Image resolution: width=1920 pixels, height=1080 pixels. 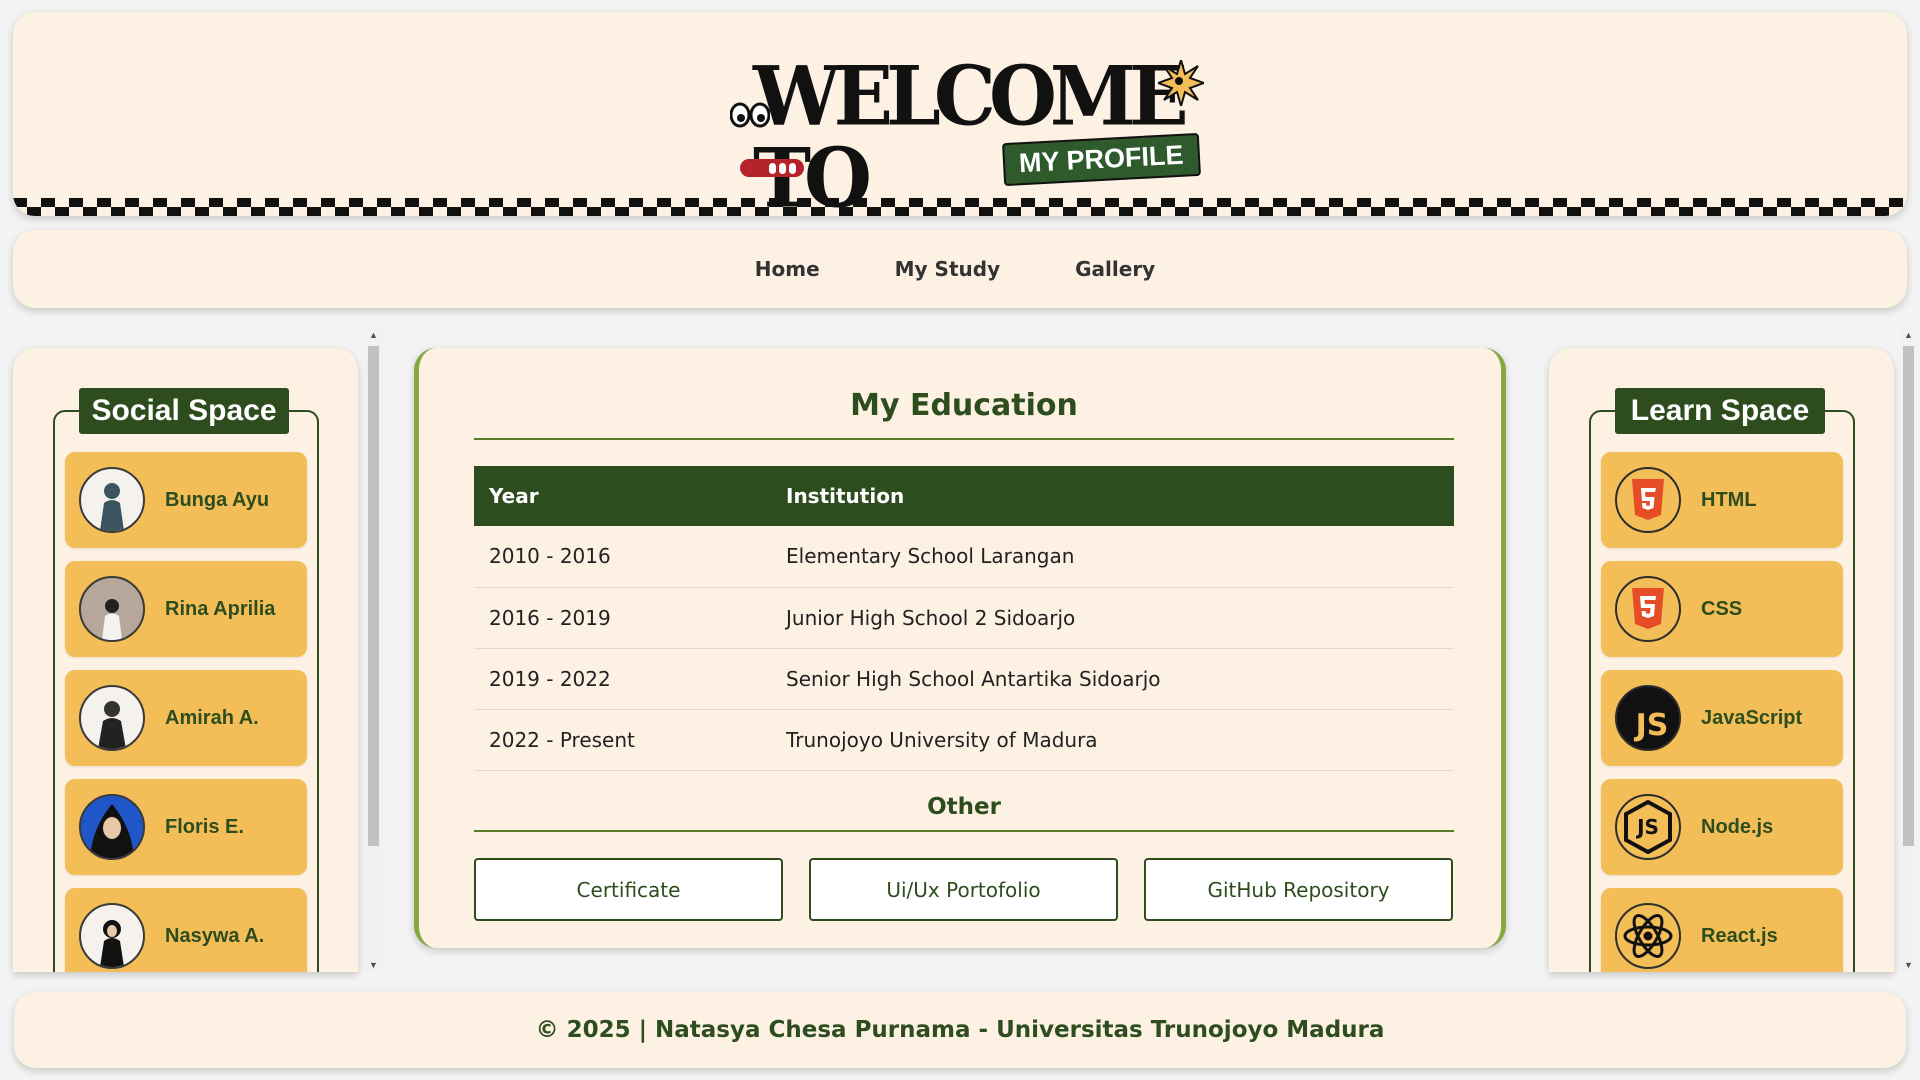 I want to click on table-row: 2010 - 2016 Elementary School Larangan, so click(x=964, y=557).